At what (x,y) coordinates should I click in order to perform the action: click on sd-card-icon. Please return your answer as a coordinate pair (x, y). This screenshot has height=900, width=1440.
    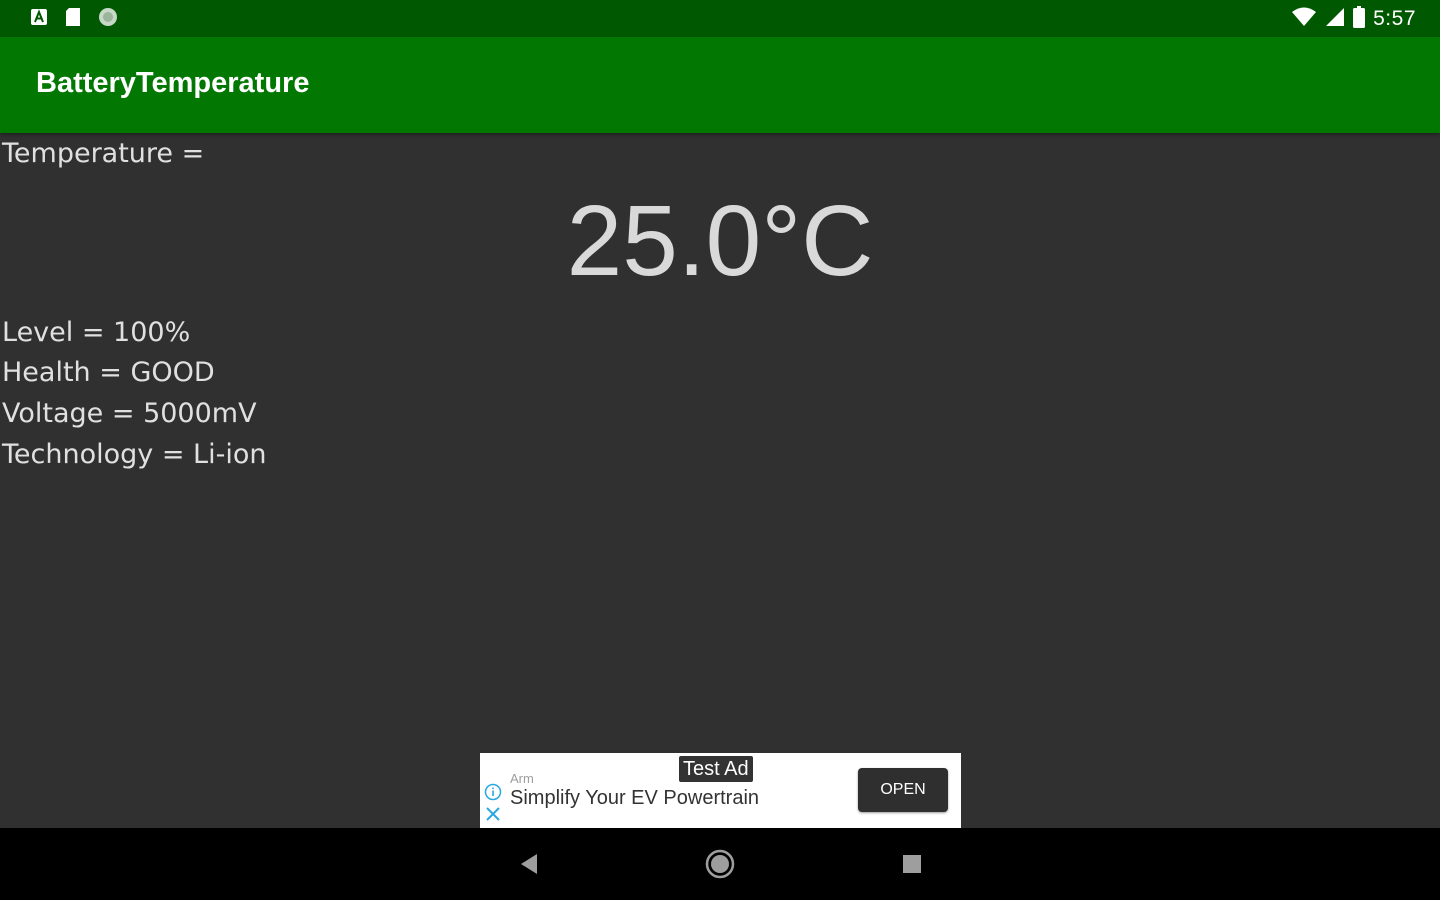
    Looking at the image, I should click on (73, 19).